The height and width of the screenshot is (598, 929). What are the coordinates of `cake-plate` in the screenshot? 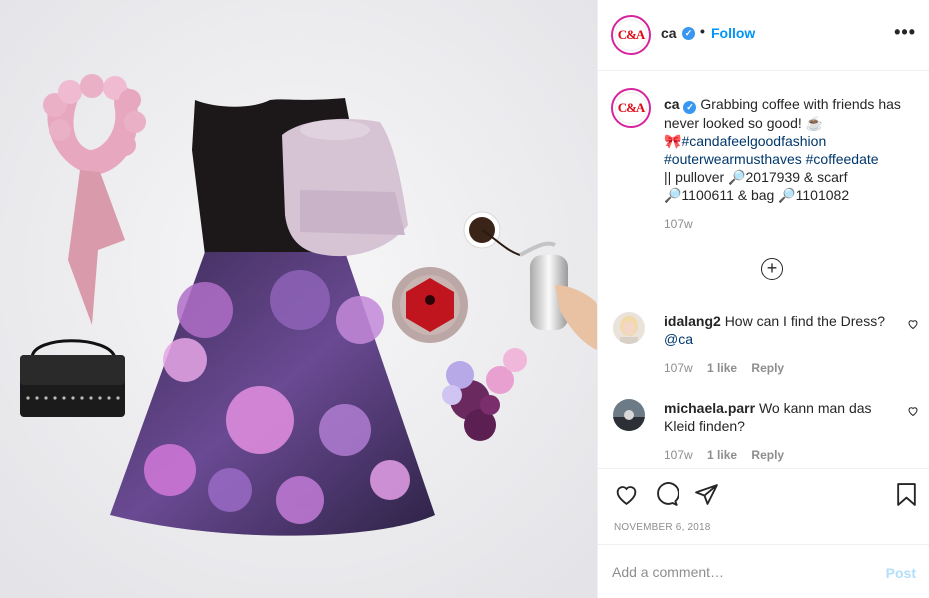 It's located at (430, 305).